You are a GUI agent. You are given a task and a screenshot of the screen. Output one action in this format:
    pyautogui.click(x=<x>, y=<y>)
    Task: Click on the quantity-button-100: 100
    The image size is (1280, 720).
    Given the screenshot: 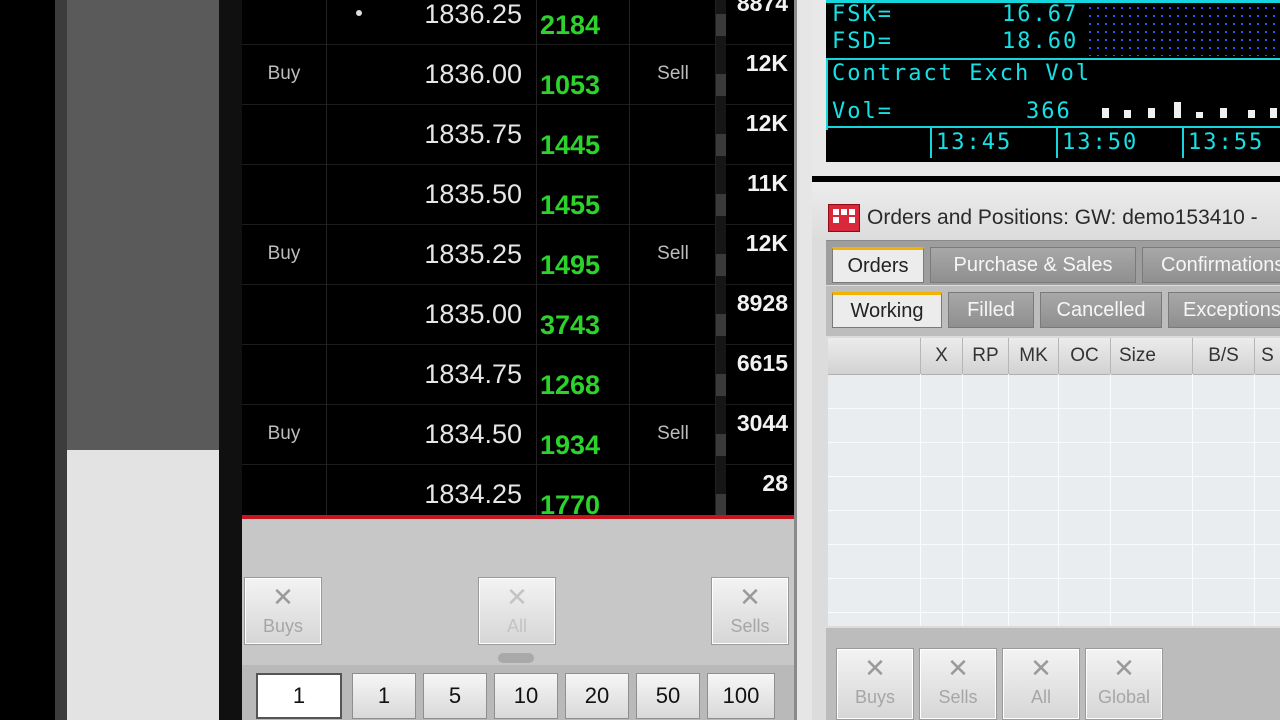 What is the action you would take?
    pyautogui.click(x=741, y=696)
    